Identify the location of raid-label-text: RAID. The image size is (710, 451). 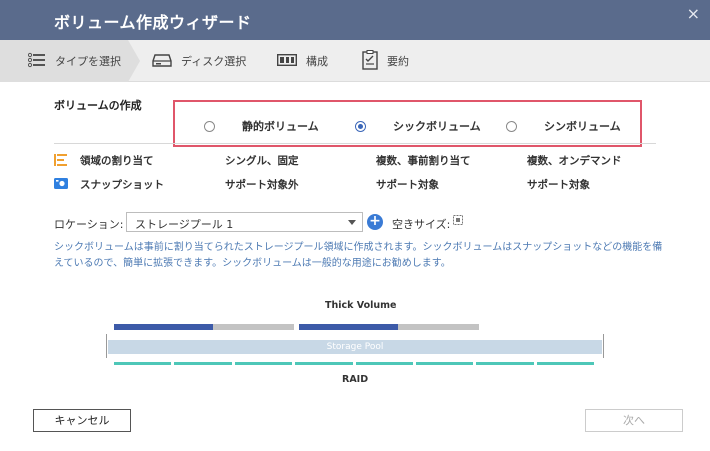
(355, 379).